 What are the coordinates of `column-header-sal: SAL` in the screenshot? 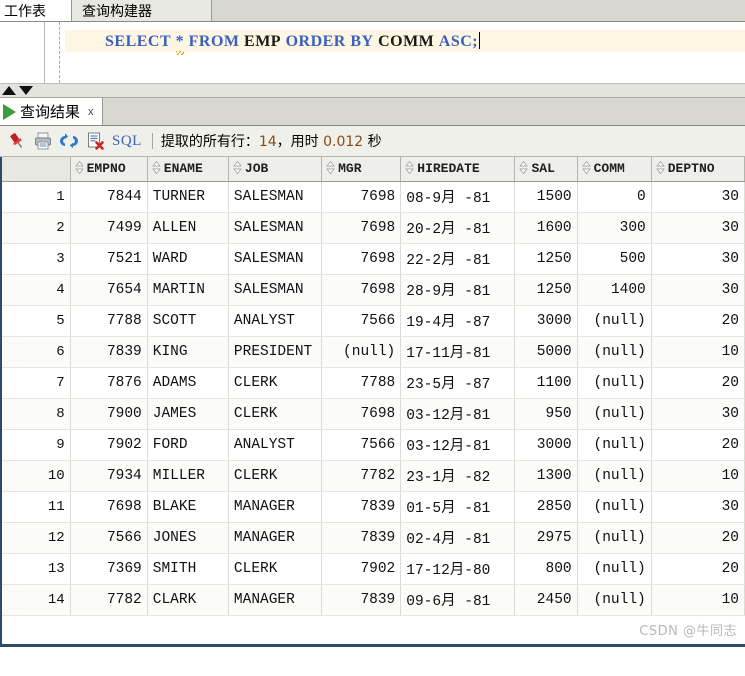 It's located at (546, 169).